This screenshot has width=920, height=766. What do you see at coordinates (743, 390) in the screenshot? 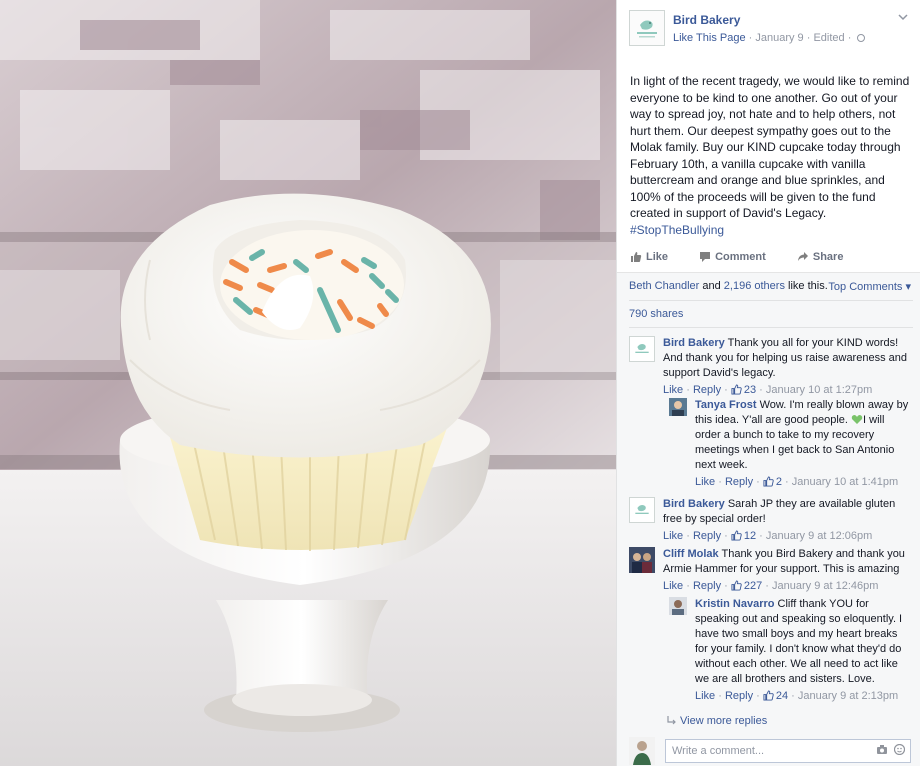
I see `like-count: 23` at bounding box center [743, 390].